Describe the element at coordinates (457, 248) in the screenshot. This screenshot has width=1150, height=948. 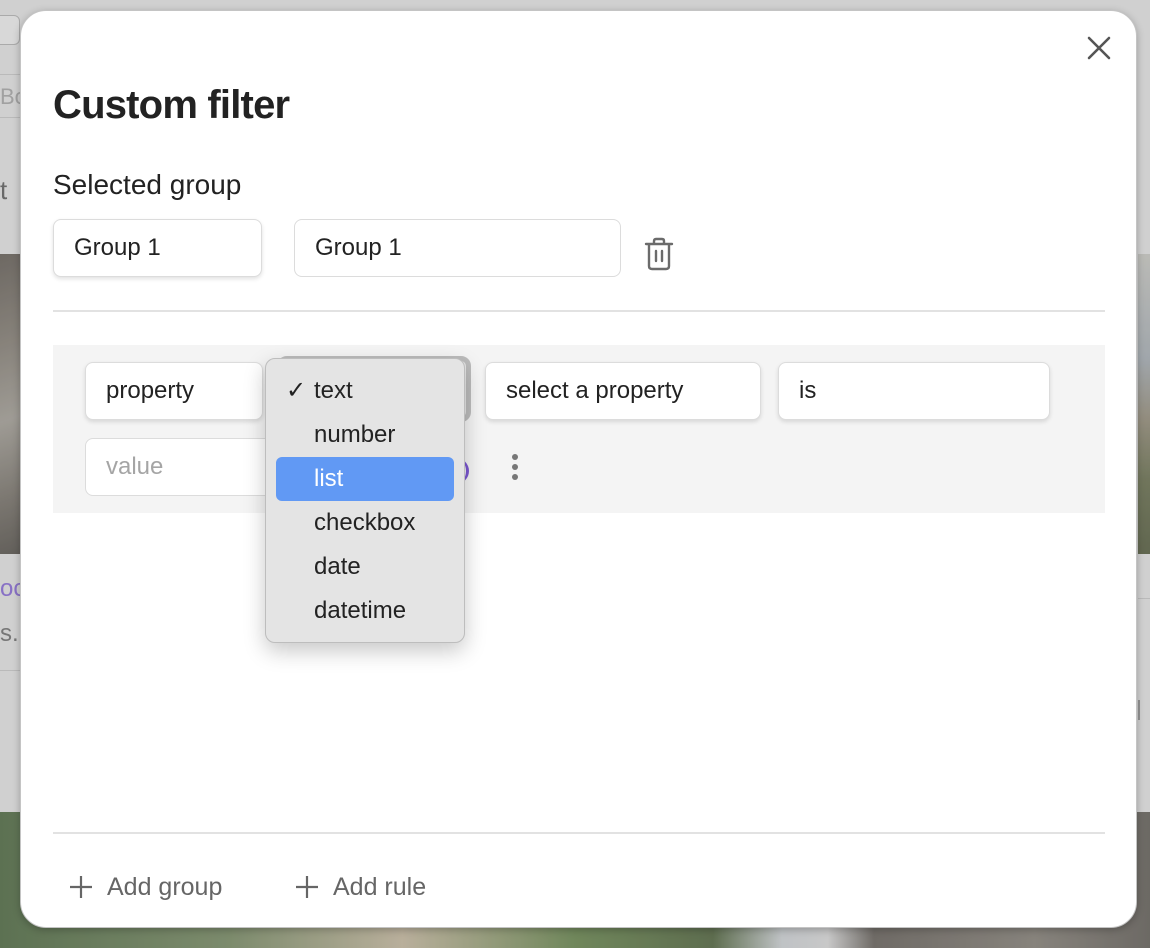
I see `group-name-input` at that location.